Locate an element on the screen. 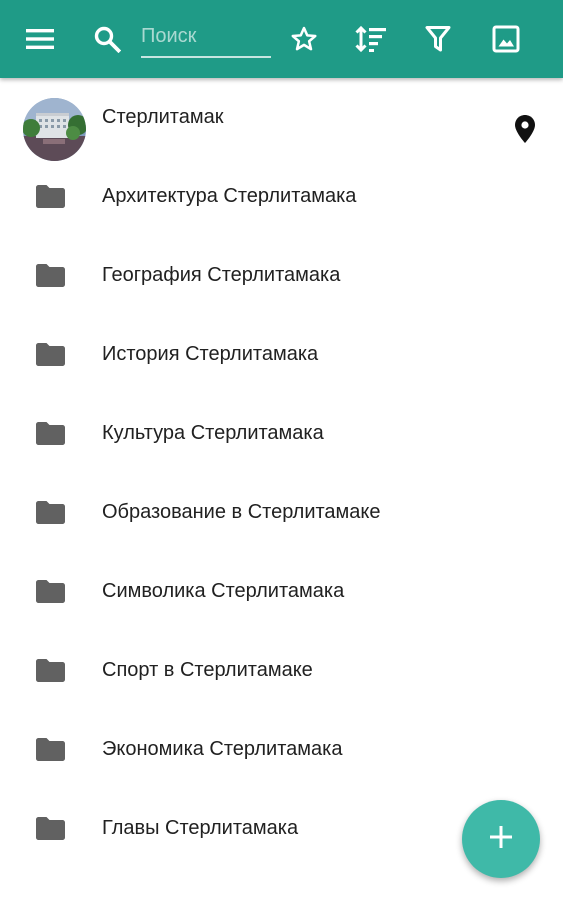 Image resolution: width=563 pixels, height=900 pixels. list-item-folder: Культура Стерлитамака is located at coordinates (281, 433).